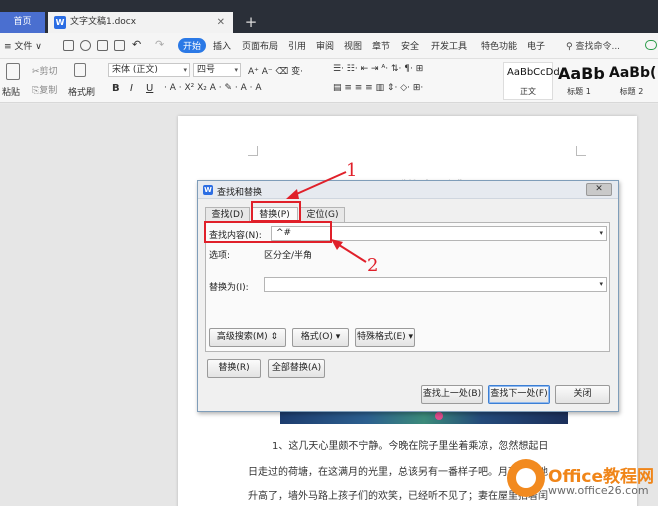 This screenshot has height=506, width=658. What do you see at coordinates (531, 81) in the screenshot?
I see `style-normal: AaBbCcDd 正文` at bounding box center [531, 81].